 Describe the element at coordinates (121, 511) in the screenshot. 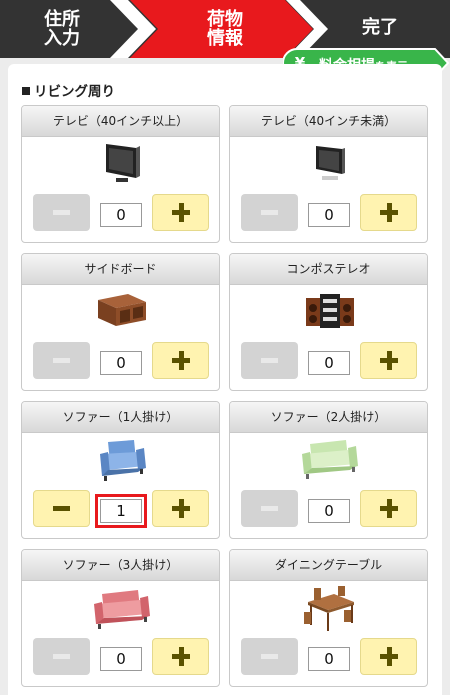

I see `quantity-field: 1` at that location.